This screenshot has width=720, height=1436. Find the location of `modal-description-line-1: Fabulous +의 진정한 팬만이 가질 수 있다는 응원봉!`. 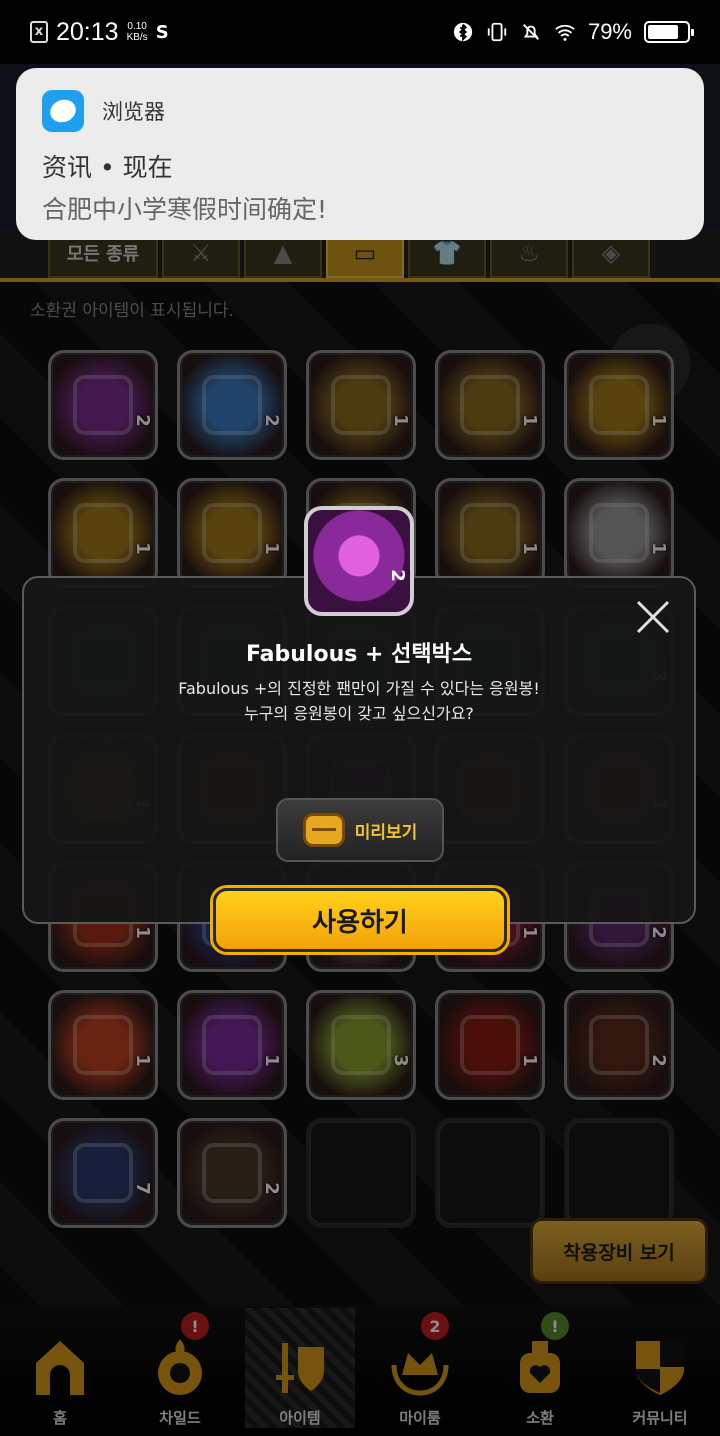

modal-description-line-1: Fabulous +의 진정한 팬만이 가질 수 있다는 응원봉! is located at coordinates (359, 688).